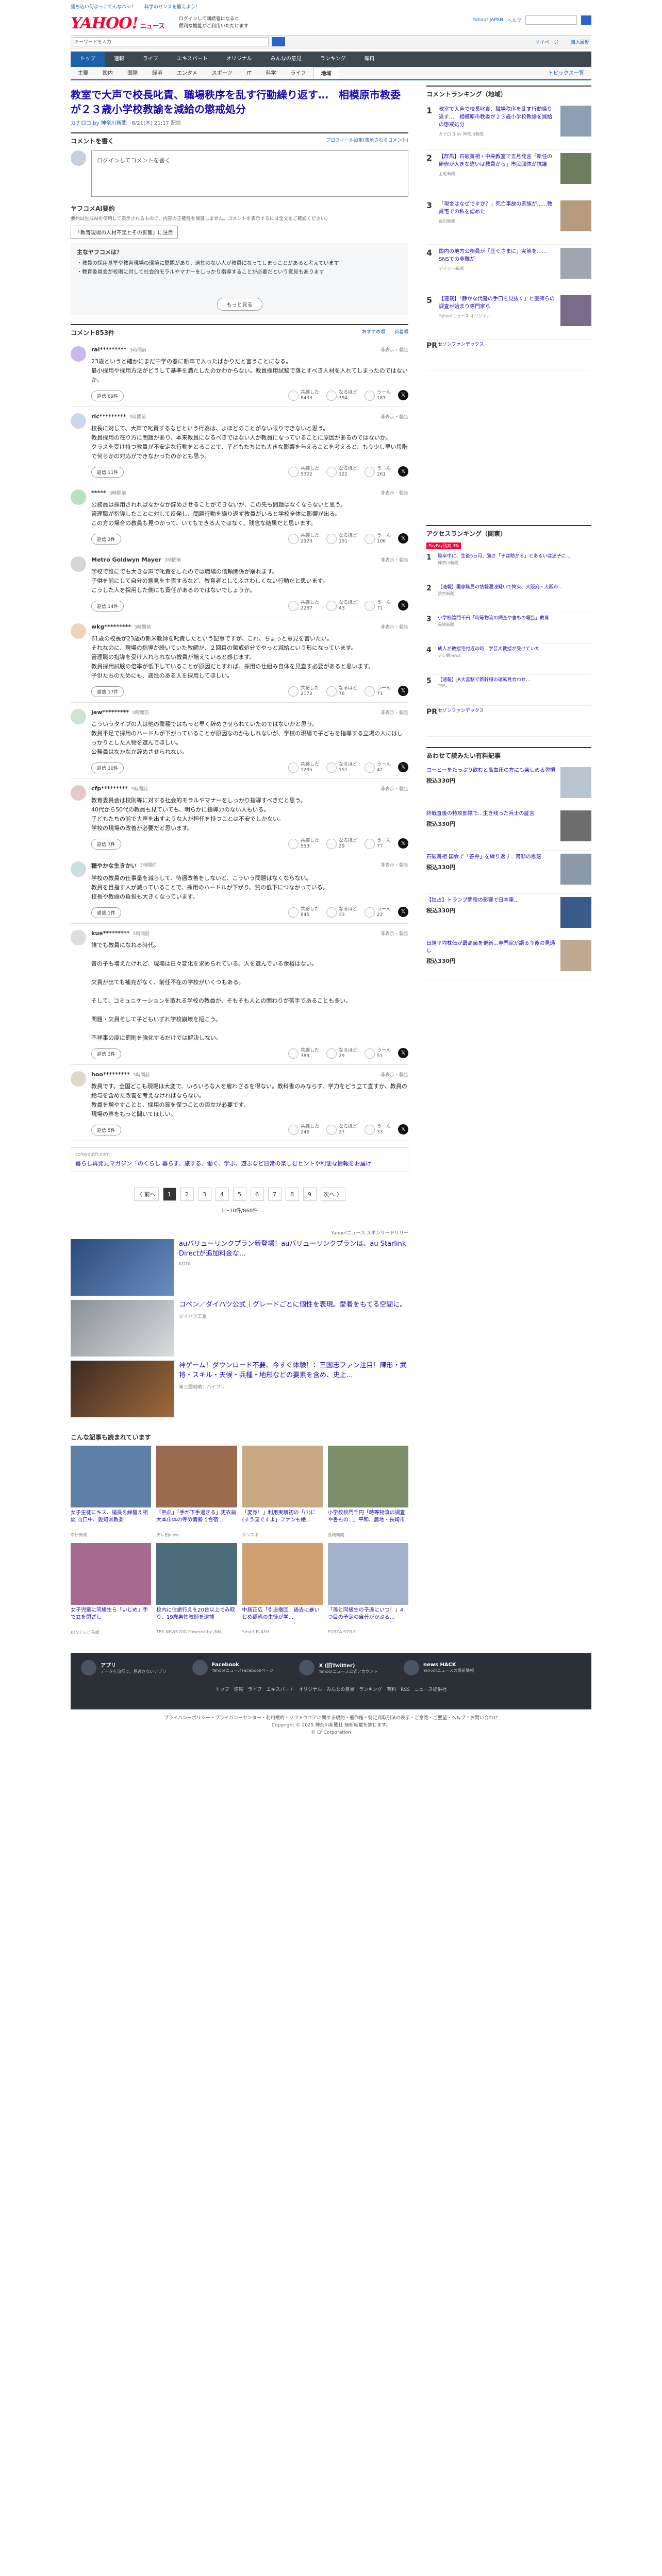 Image resolution: width=662 pixels, height=2576 pixels. I want to click on insightful-button: なるほど 43, so click(341, 606).